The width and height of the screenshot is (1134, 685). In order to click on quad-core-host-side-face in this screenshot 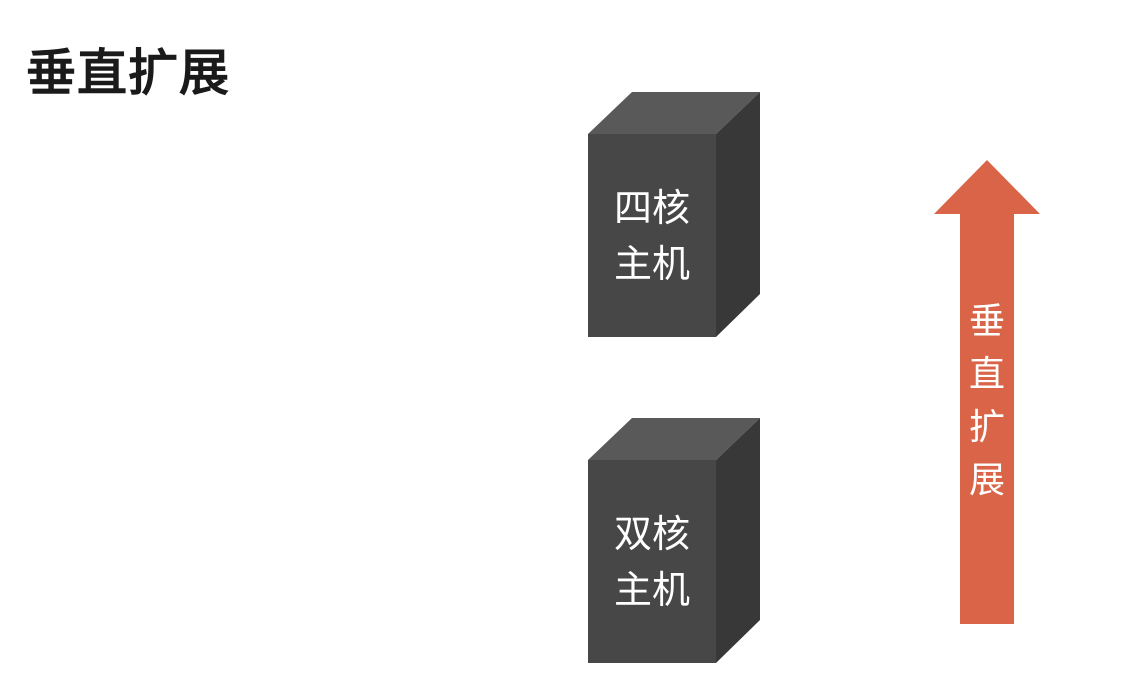, I will do `click(738, 214)`.